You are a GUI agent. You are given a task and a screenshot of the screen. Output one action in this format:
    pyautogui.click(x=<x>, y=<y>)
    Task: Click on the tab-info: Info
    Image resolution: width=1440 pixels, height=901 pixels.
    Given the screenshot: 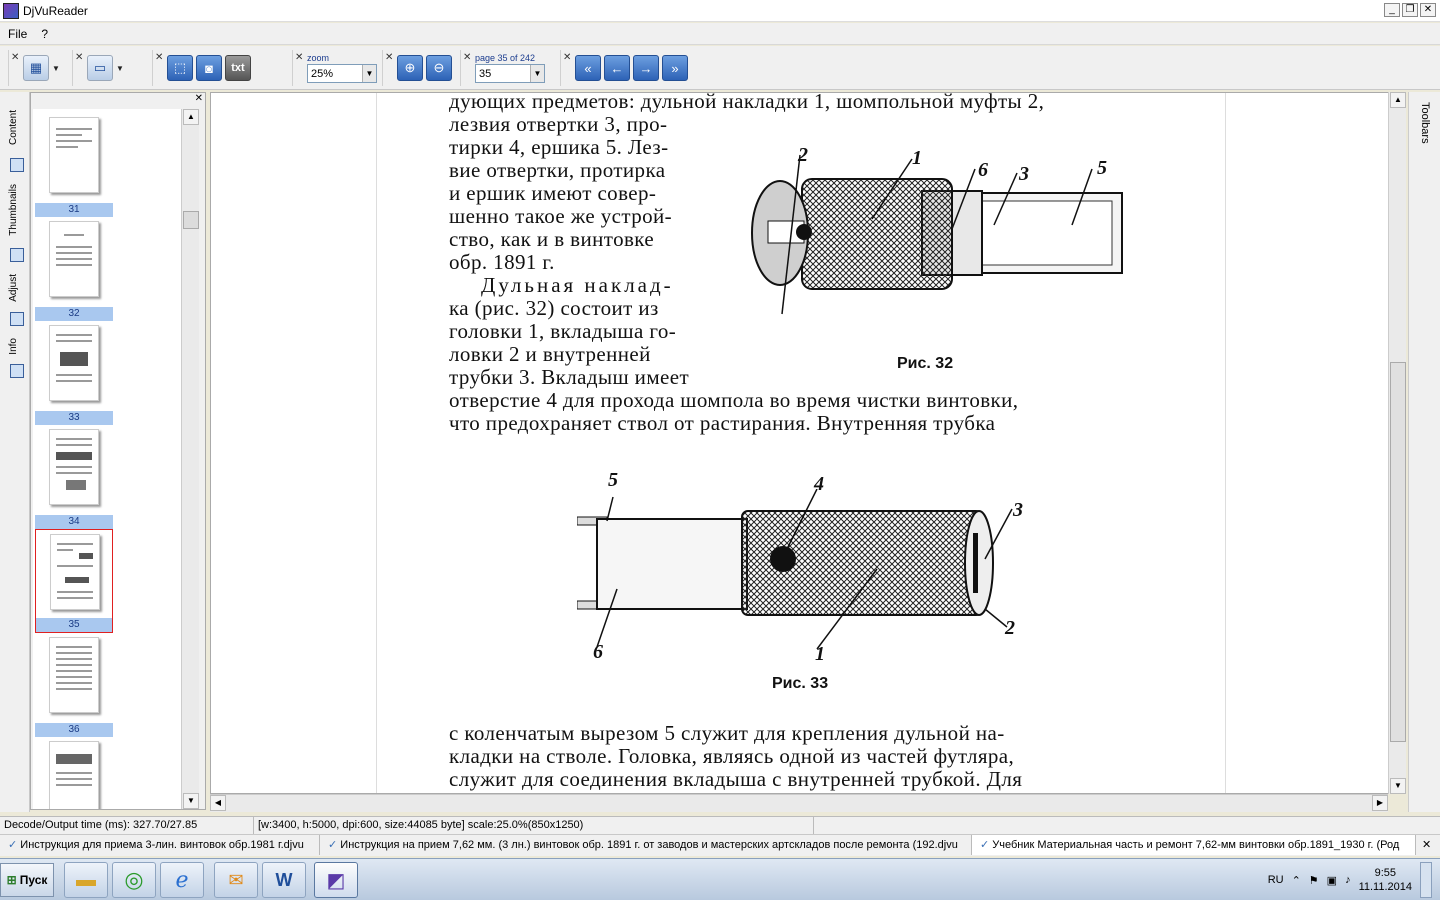 What is the action you would take?
    pyautogui.click(x=13, y=346)
    